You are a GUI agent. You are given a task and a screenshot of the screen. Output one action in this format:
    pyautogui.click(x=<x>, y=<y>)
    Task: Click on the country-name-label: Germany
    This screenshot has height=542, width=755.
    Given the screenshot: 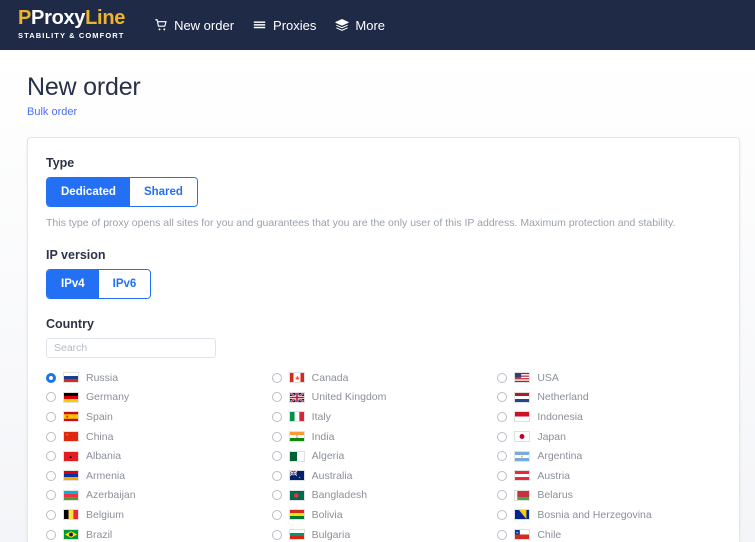 What is the action you would take?
    pyautogui.click(x=108, y=397)
    